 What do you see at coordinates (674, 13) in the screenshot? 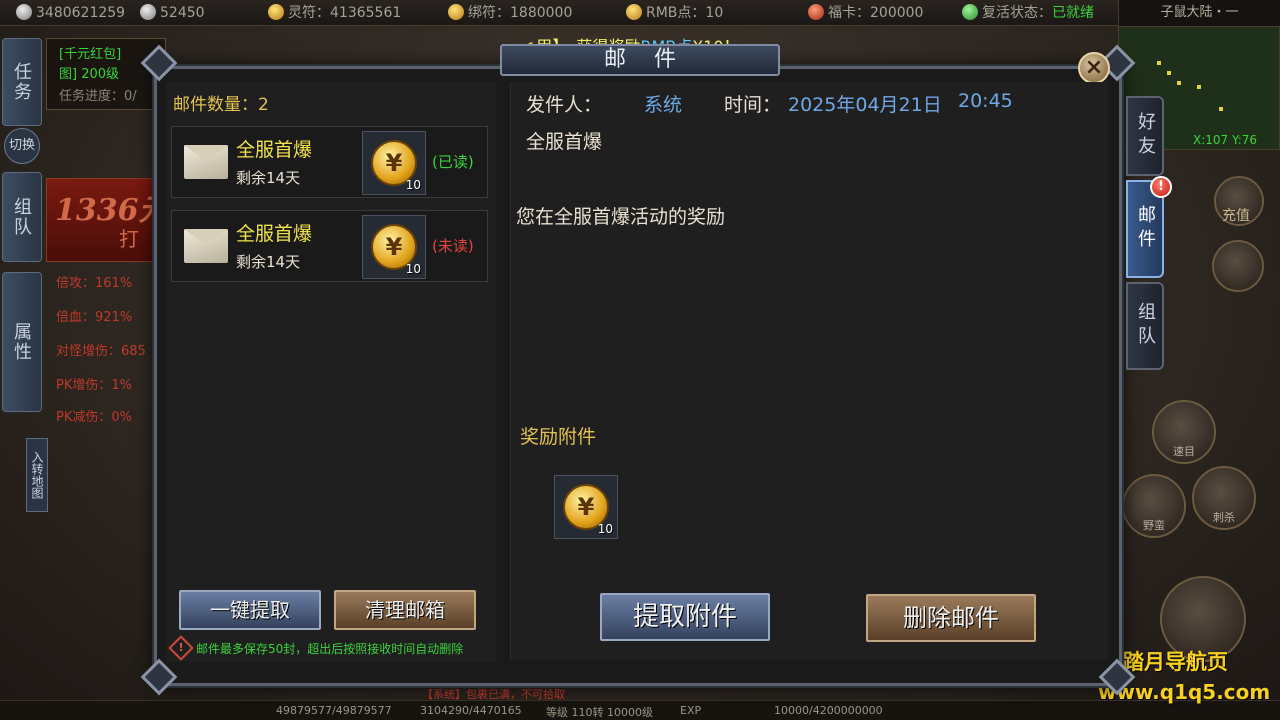
I see `rmb-stat: RMB点：10` at bounding box center [674, 13].